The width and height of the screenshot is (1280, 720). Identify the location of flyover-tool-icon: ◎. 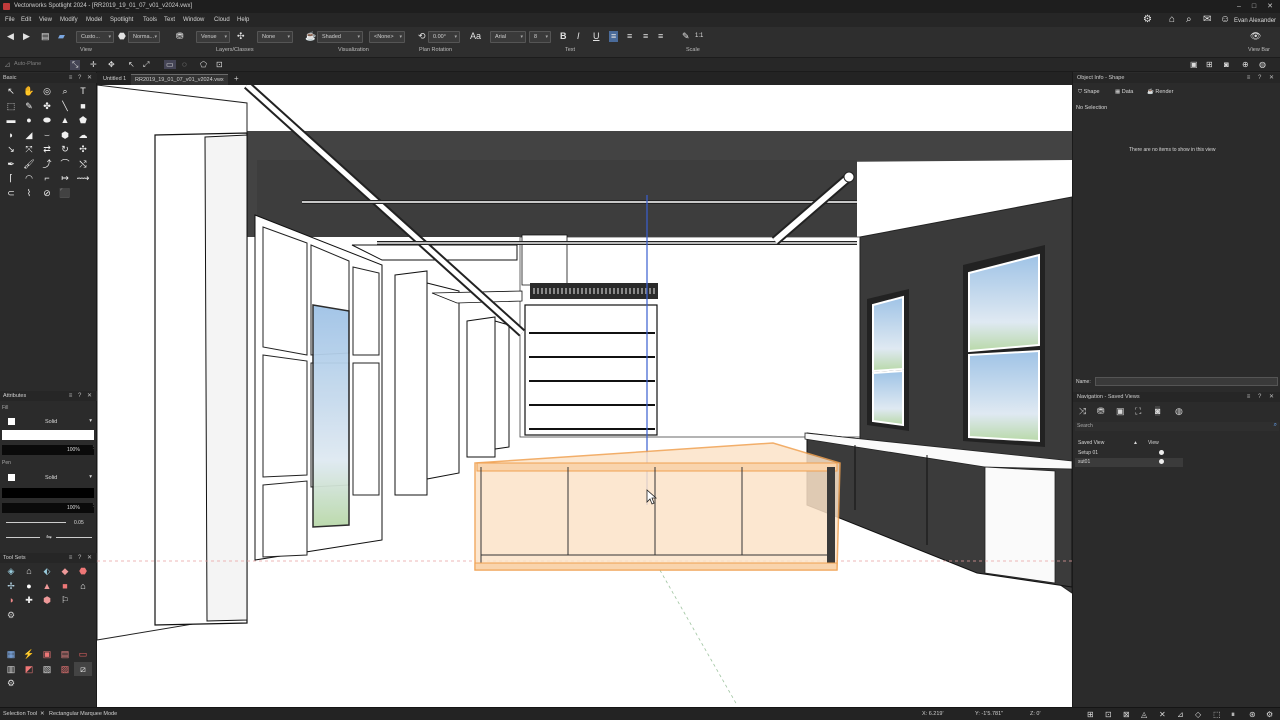
(47, 91).